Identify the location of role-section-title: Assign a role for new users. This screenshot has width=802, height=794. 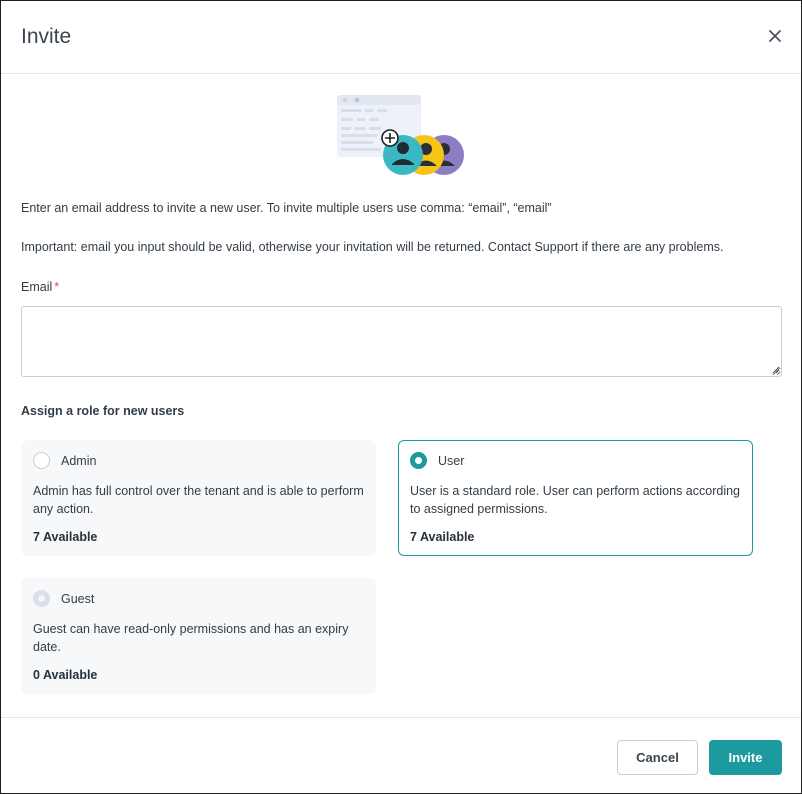
(103, 411).